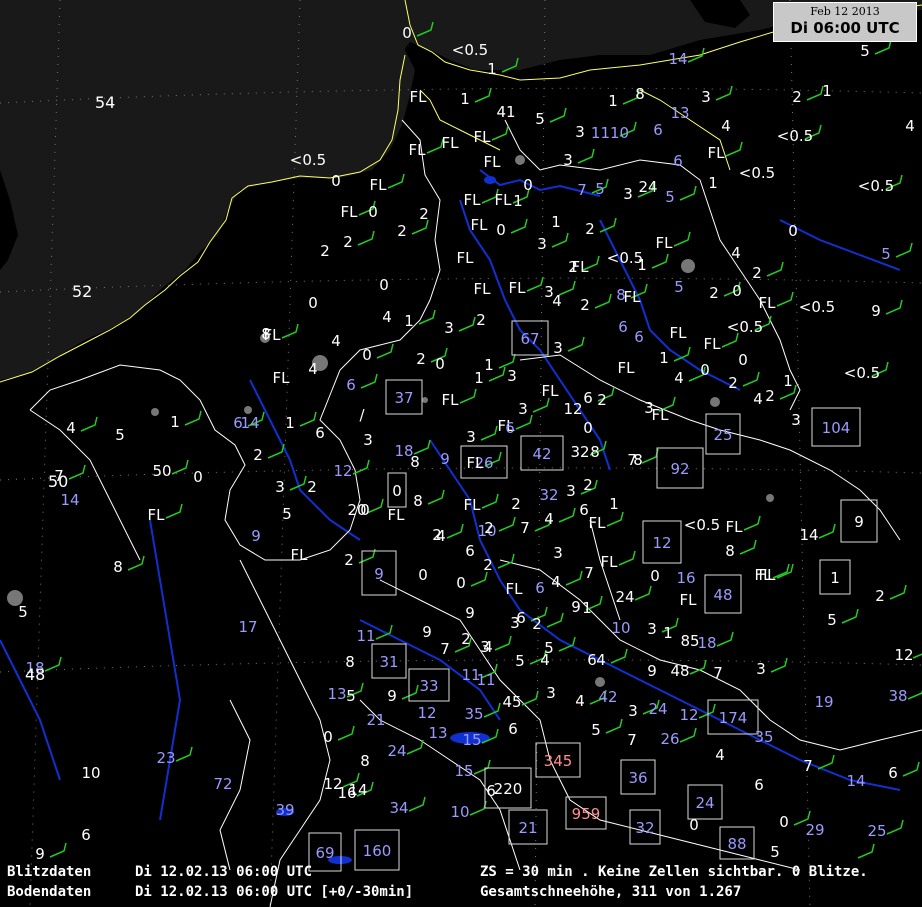 This screenshot has height=907, width=922. Describe the element at coordinates (274, 892) in the screenshot. I see `surface-time: Di 12.02.13 06:00 UTC [+0/-30min]` at that location.